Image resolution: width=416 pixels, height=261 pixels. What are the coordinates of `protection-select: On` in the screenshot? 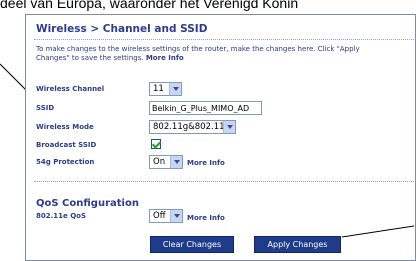 It's located at (166, 162).